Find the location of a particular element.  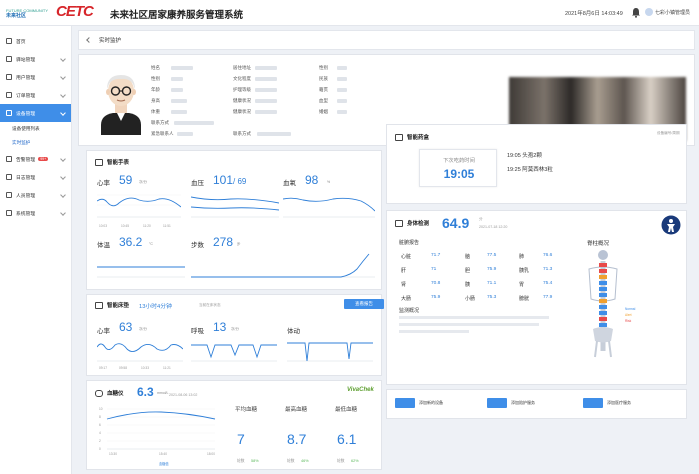

watch-bp-chart is located at coordinates (235, 207).